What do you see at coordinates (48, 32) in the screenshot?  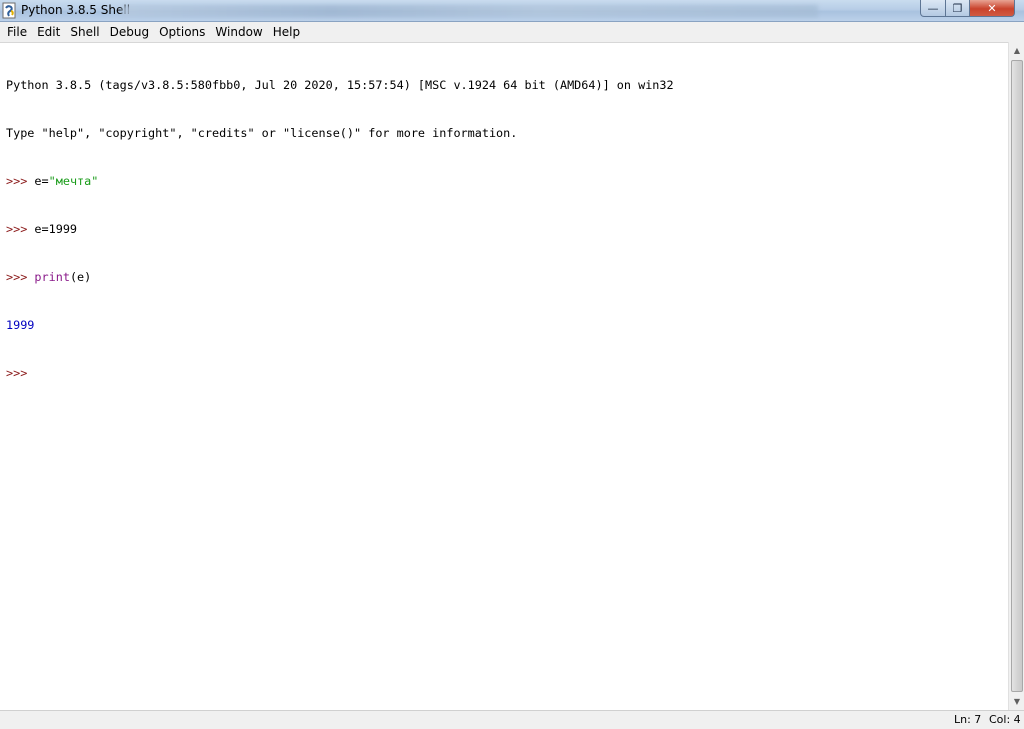 I see `menu-edit: Edit` at bounding box center [48, 32].